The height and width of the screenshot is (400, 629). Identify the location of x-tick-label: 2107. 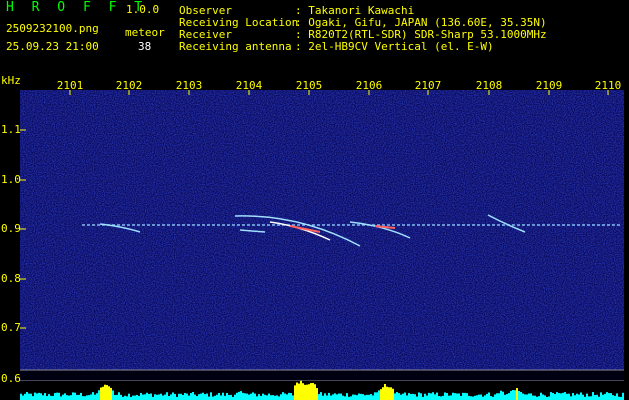
(428, 85).